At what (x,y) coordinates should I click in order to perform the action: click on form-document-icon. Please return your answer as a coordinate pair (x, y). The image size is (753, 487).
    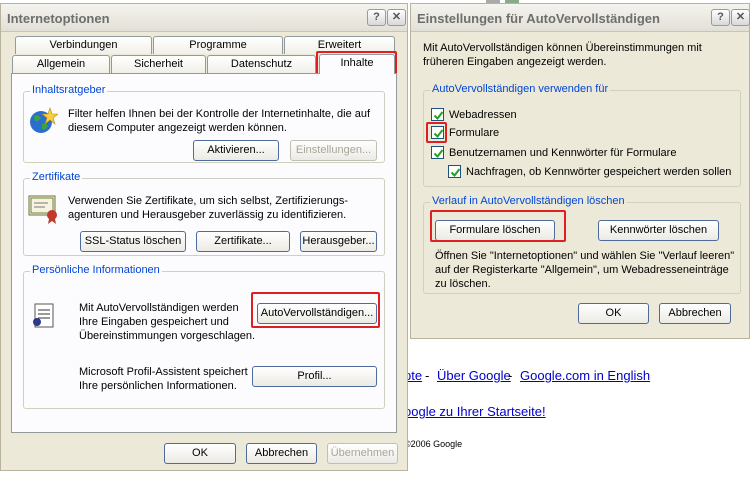
    Looking at the image, I should click on (44, 316).